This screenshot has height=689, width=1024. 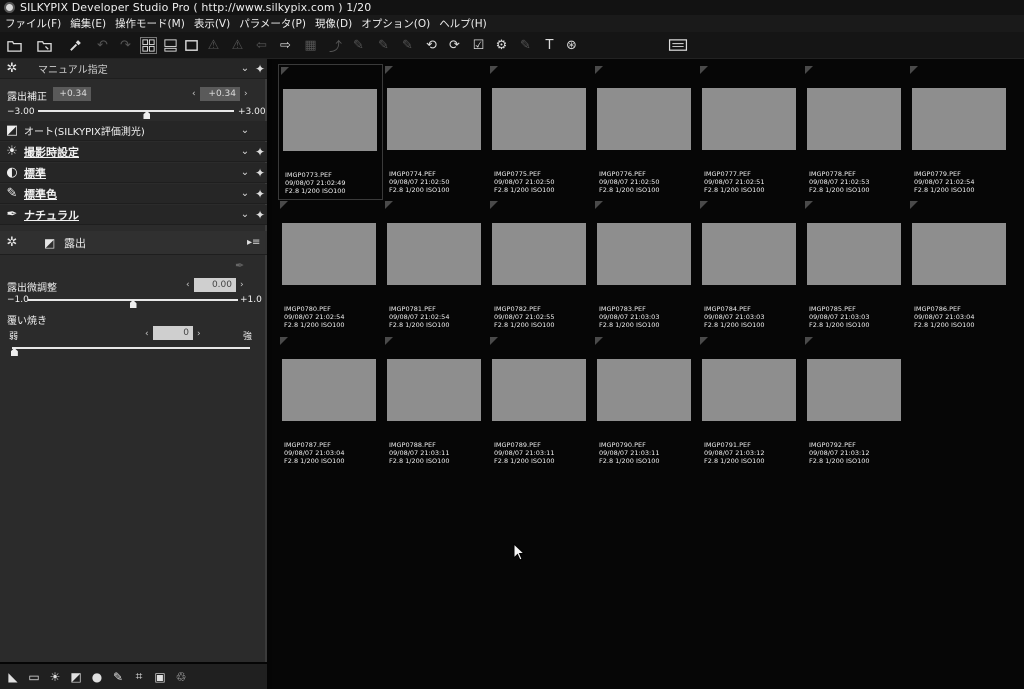 What do you see at coordinates (242, 285) in the screenshot?
I see `fine-tune-increase-arrow: ›` at bounding box center [242, 285].